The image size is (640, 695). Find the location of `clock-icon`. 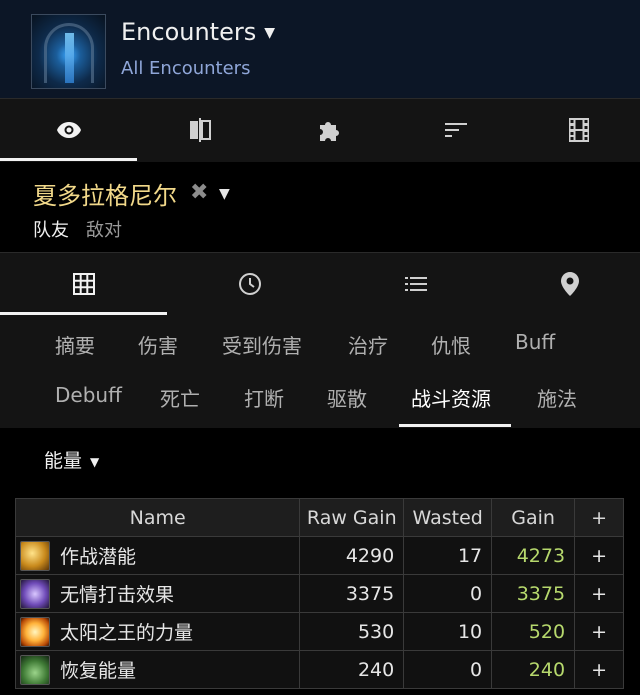

clock-icon is located at coordinates (250, 284).